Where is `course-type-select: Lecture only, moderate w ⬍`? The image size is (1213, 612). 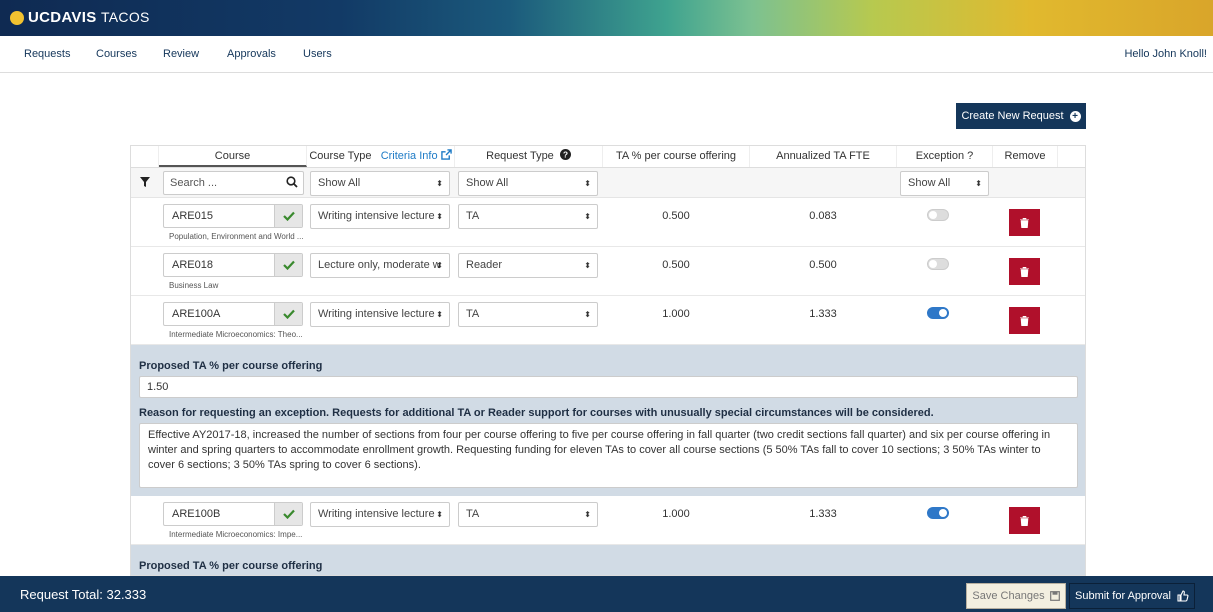 course-type-select: Lecture only, moderate w ⬍ is located at coordinates (380, 265).